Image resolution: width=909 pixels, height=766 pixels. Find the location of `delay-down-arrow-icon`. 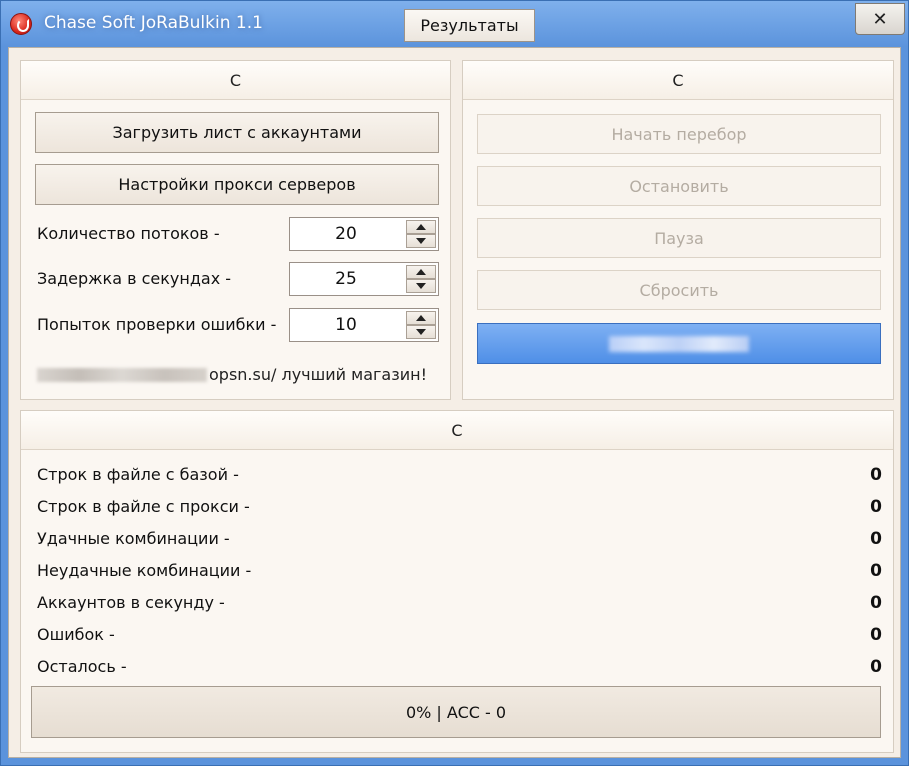

delay-down-arrow-icon is located at coordinates (421, 286).